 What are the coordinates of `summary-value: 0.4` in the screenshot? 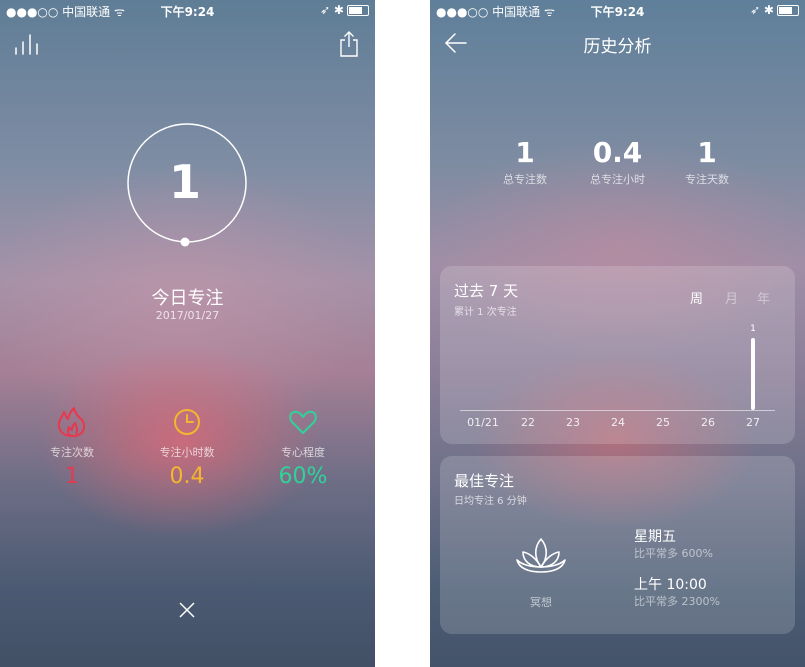 It's located at (617, 152).